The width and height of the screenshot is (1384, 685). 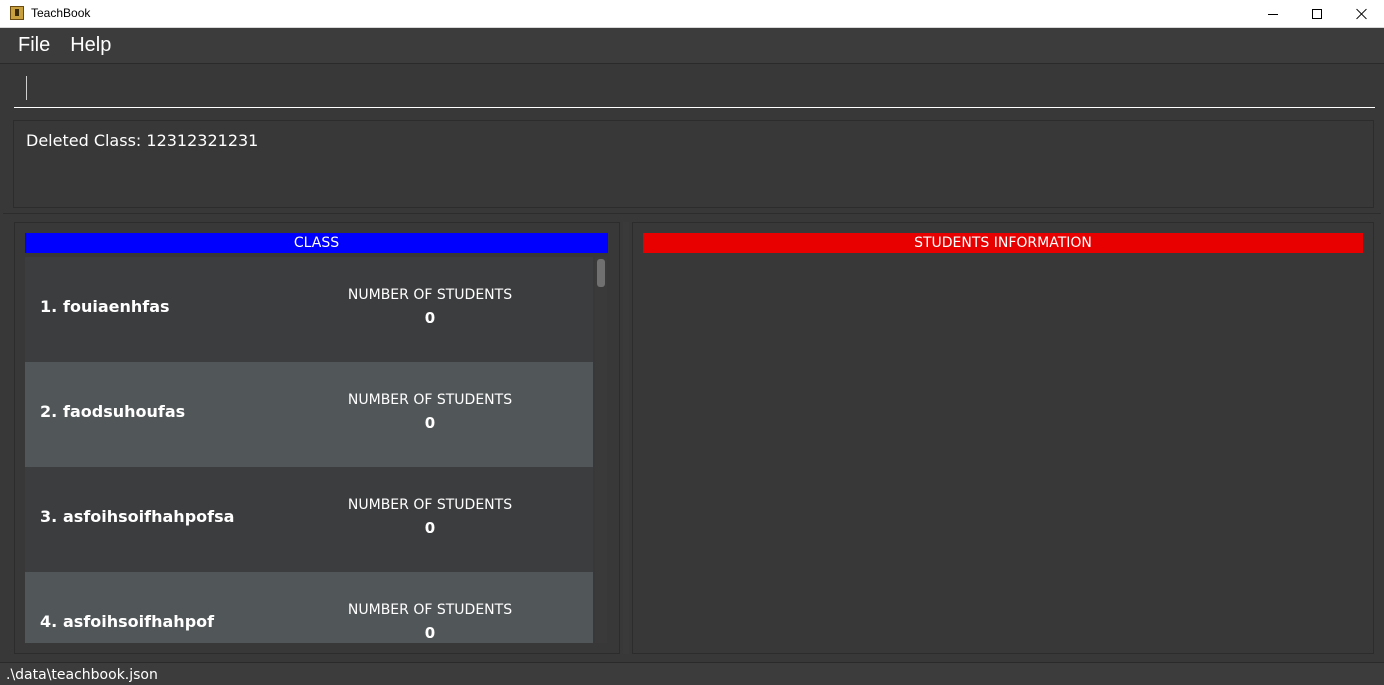 I want to click on class-list-scrollbar, so click(x=601, y=450).